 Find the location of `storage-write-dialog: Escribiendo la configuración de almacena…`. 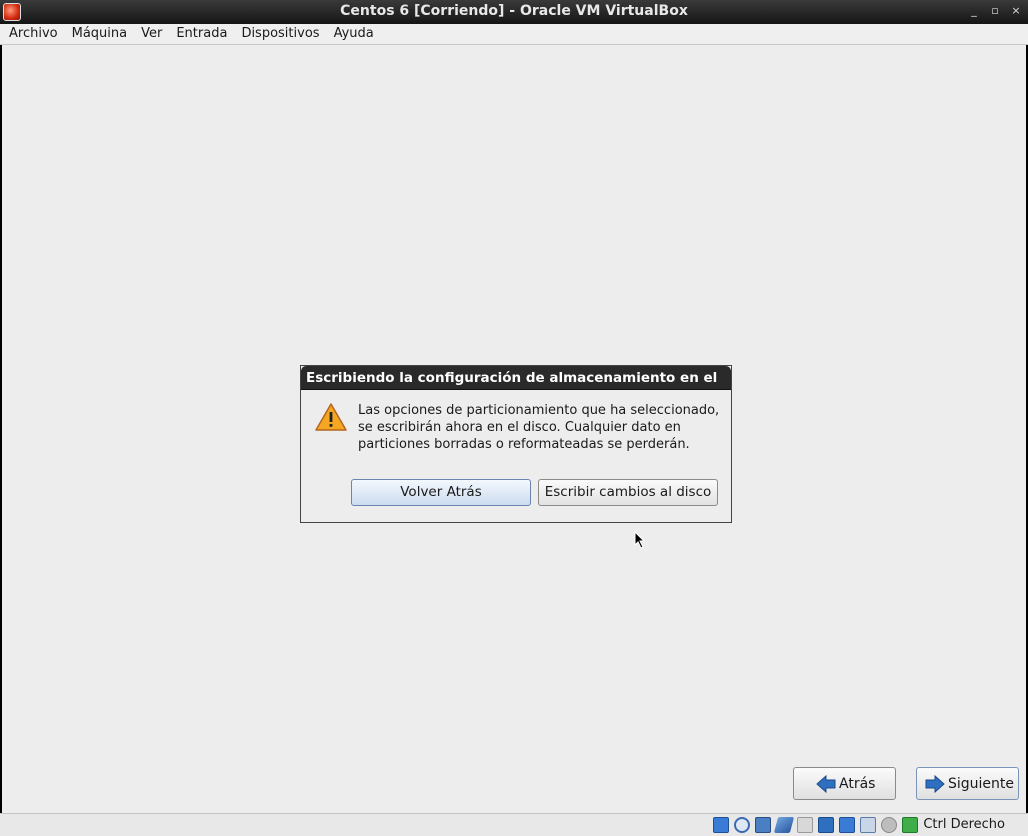

storage-write-dialog: Escribiendo la configuración de almacena… is located at coordinates (516, 444).